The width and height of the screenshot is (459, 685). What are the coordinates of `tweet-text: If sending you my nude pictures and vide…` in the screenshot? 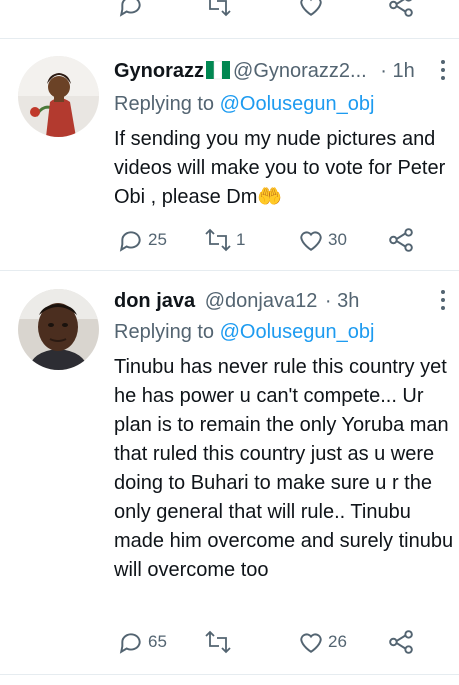 It's located at (280, 168).